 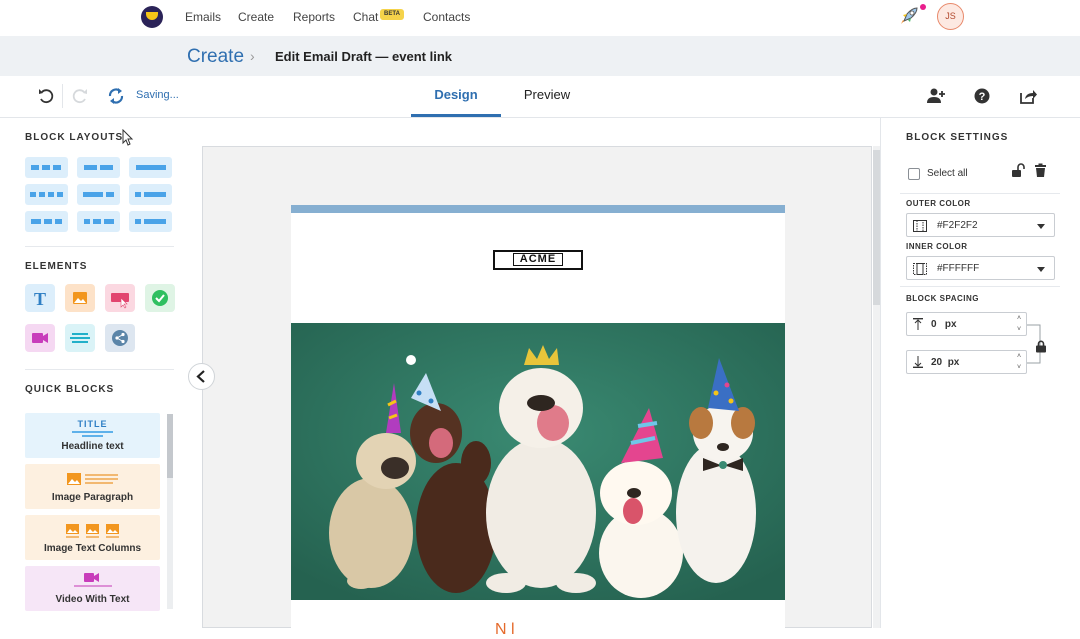 What do you see at coordinates (46, 221) in the screenshot?
I see `layout-wide-center` at bounding box center [46, 221].